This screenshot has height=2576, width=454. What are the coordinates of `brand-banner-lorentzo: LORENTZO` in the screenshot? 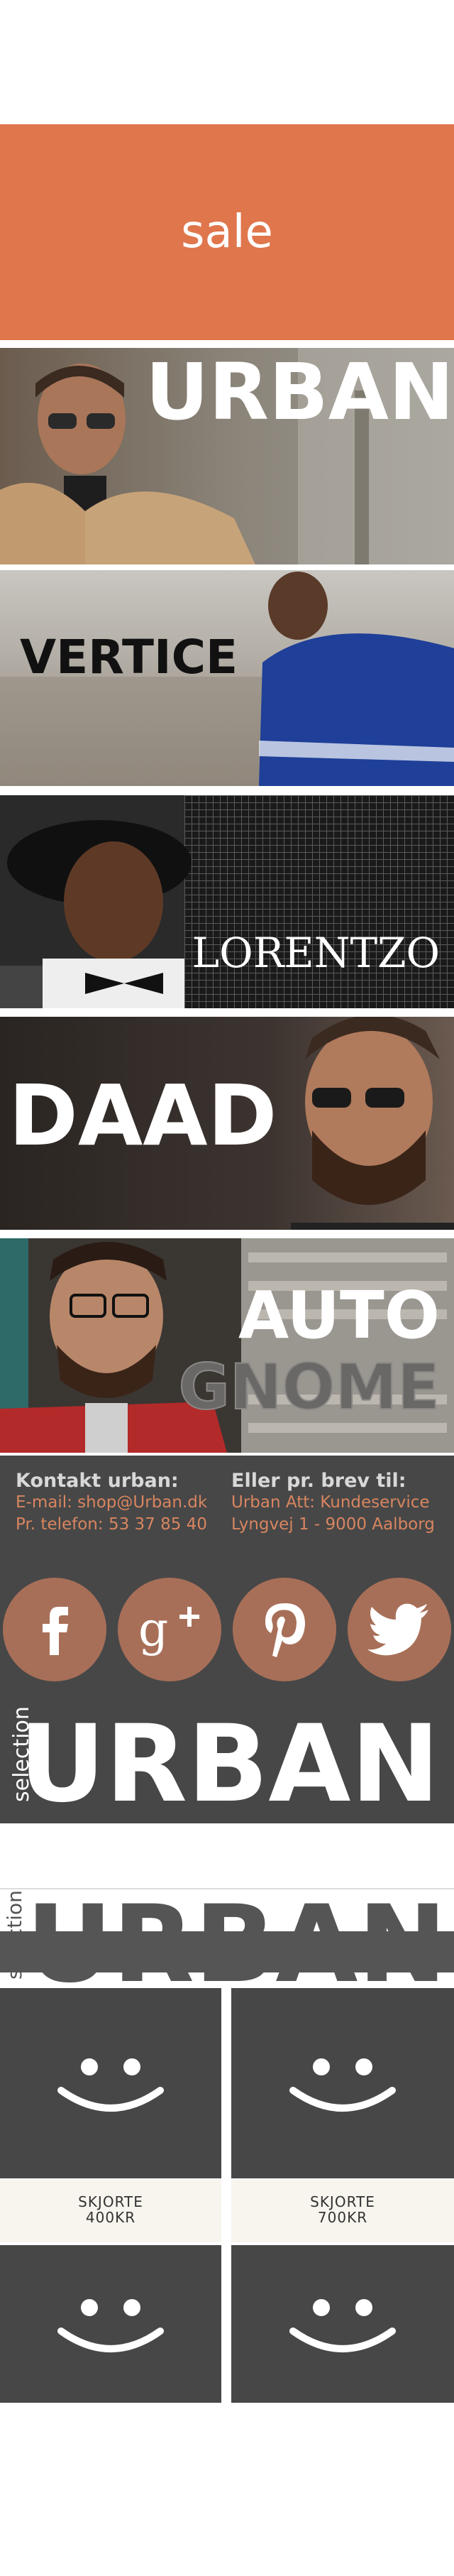 It's located at (227, 901).